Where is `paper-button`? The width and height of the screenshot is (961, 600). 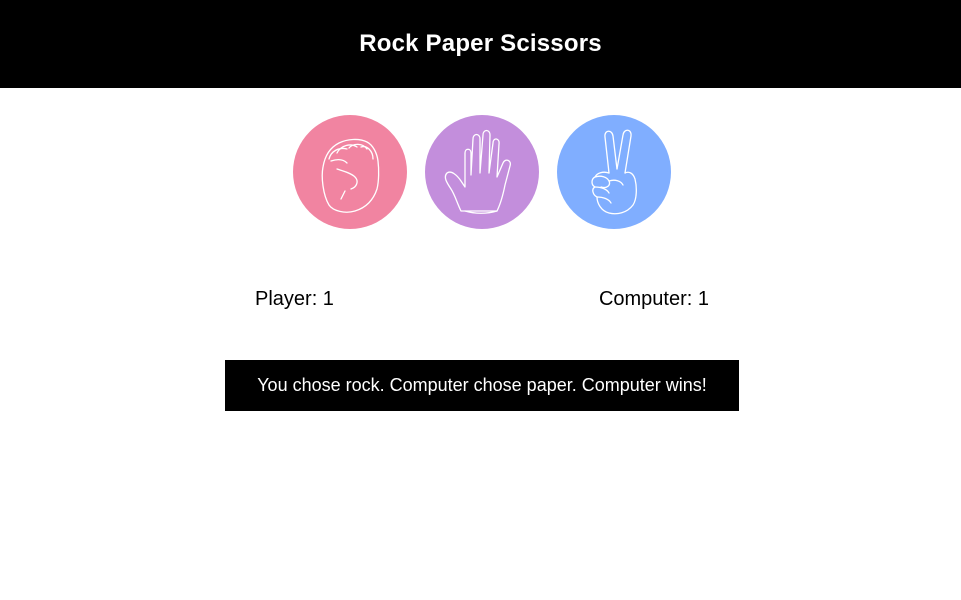
paper-button is located at coordinates (482, 172).